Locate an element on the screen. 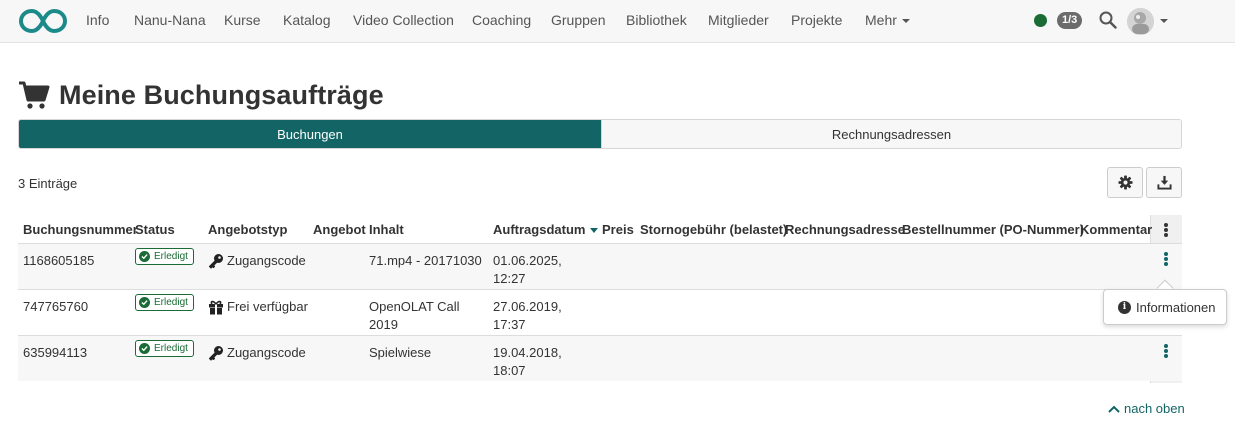 The height and width of the screenshot is (428, 1235). nav-item-nanu-nana: Nanu-Nana is located at coordinates (170, 20).